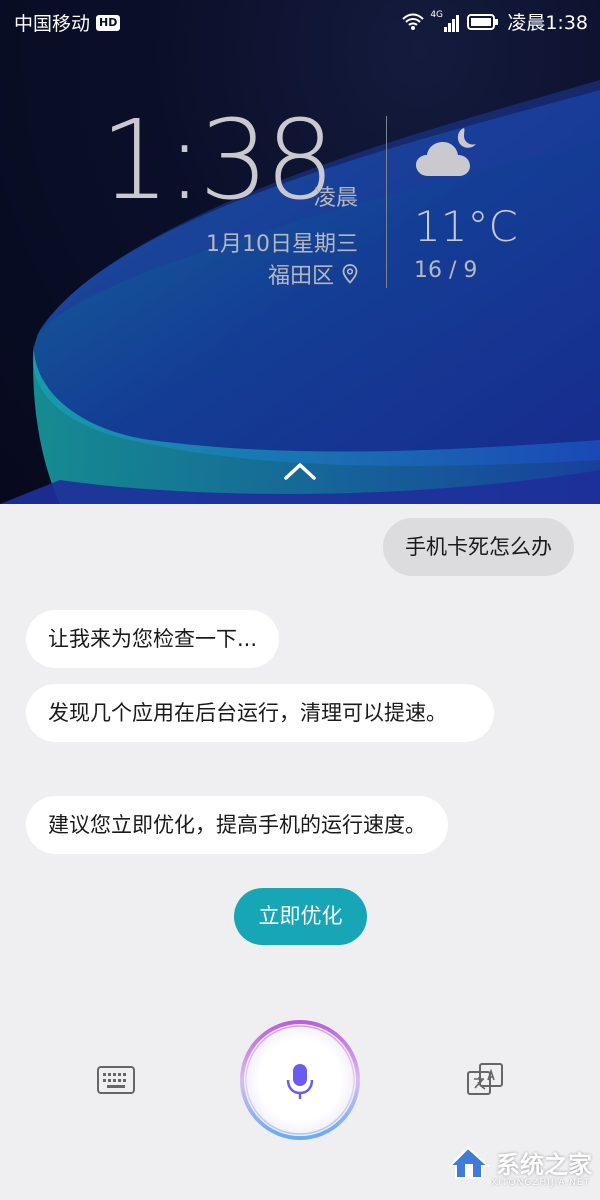 The width and height of the screenshot is (600, 1200). What do you see at coordinates (483, 21) in the screenshot?
I see `battery-icon` at bounding box center [483, 21].